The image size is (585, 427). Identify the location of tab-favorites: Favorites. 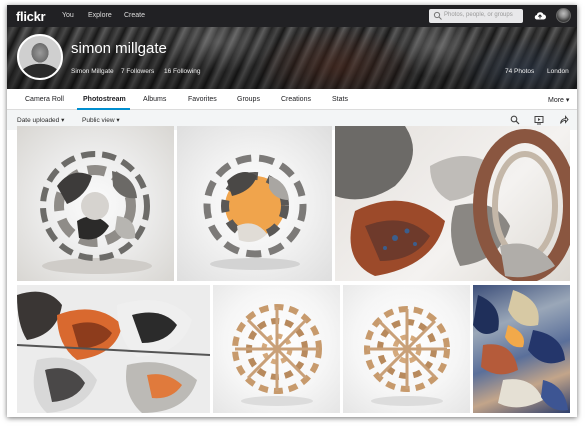
(202, 99).